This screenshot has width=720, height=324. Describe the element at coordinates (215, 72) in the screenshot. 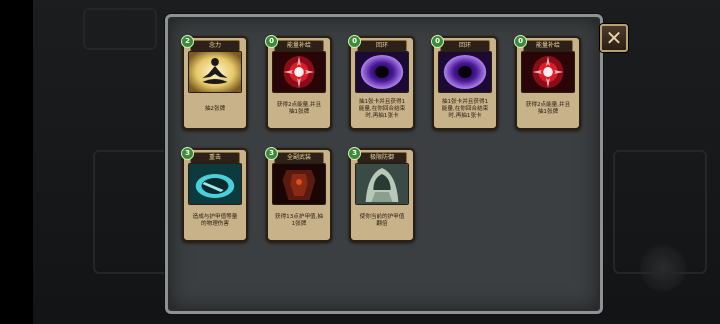

I see `meditation-icon` at that location.